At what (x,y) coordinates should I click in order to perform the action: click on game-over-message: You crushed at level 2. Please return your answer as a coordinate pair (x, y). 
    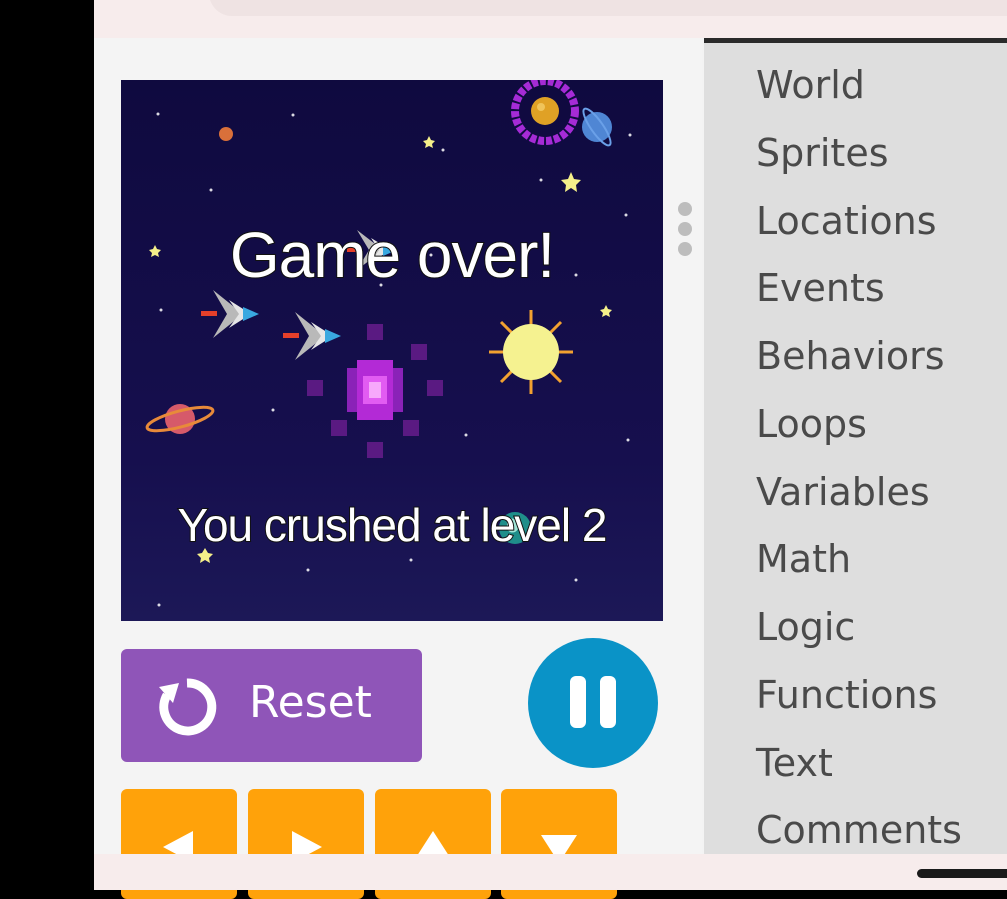
    Looking at the image, I should click on (393, 525).